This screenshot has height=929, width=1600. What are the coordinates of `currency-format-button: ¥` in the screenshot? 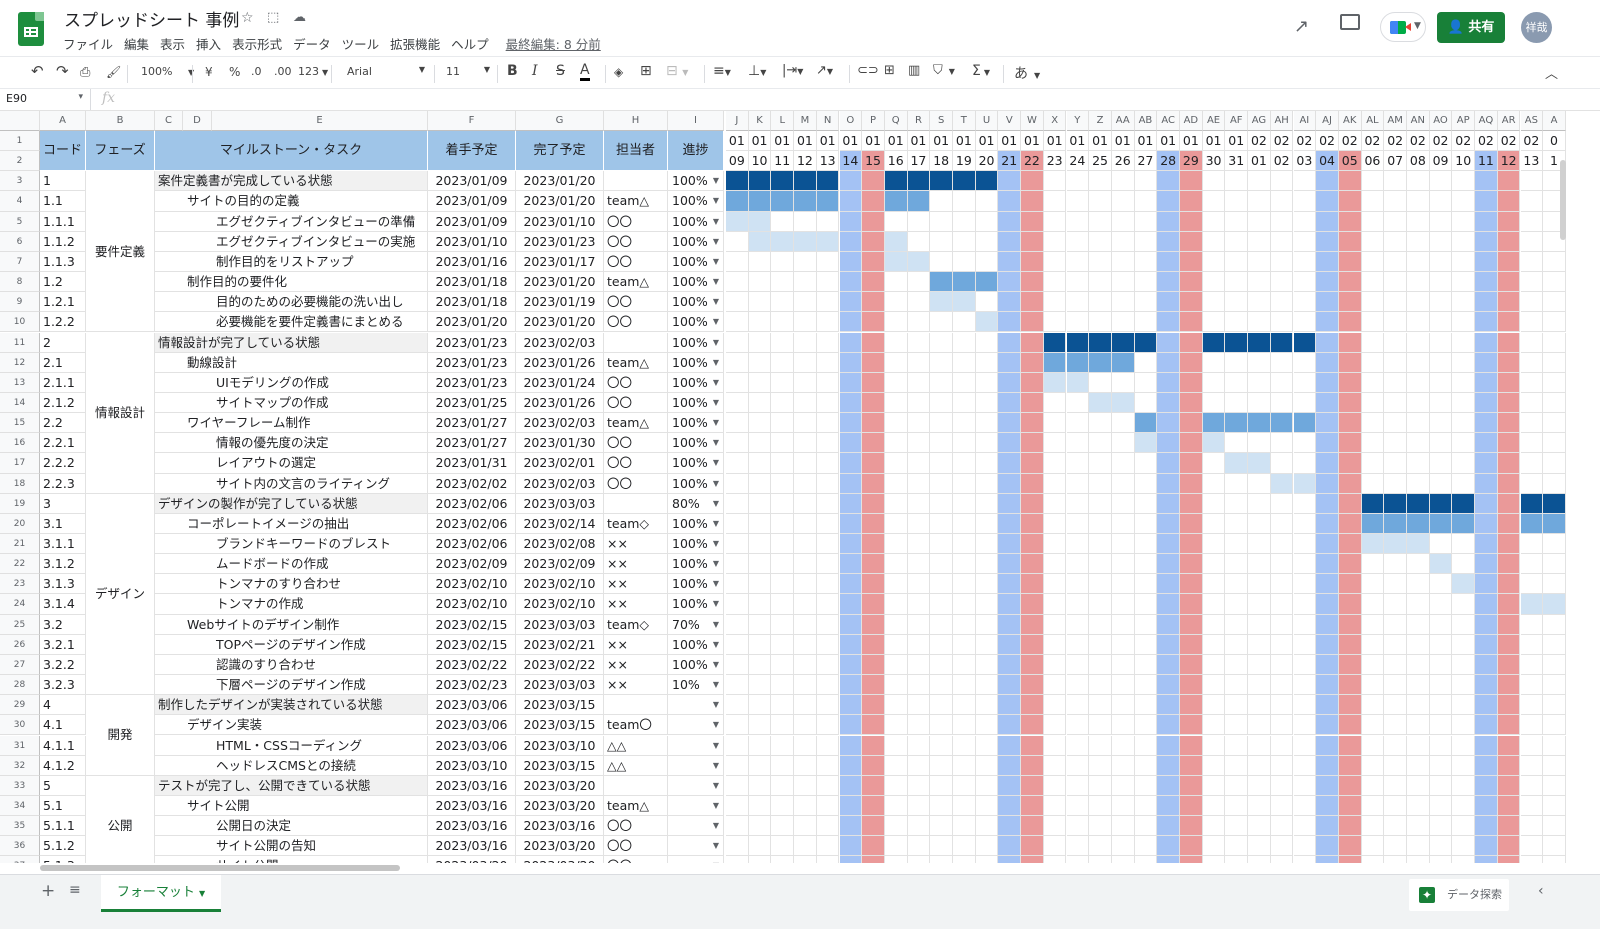 It's located at (209, 72).